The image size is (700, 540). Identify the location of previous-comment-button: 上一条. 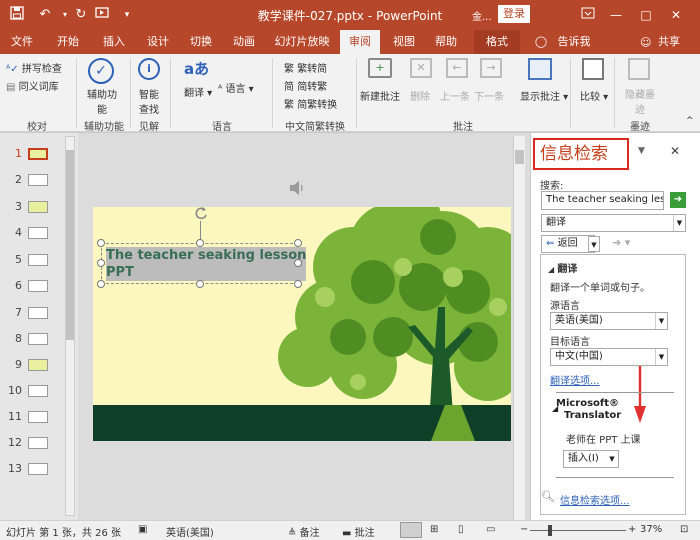
(455, 95).